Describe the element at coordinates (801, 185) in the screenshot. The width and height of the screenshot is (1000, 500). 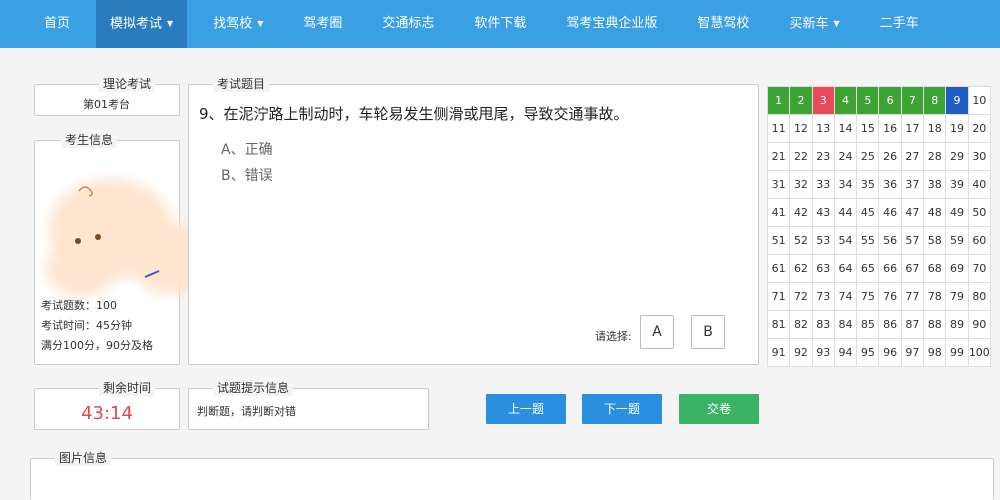
I see `question-cell: 32` at that location.